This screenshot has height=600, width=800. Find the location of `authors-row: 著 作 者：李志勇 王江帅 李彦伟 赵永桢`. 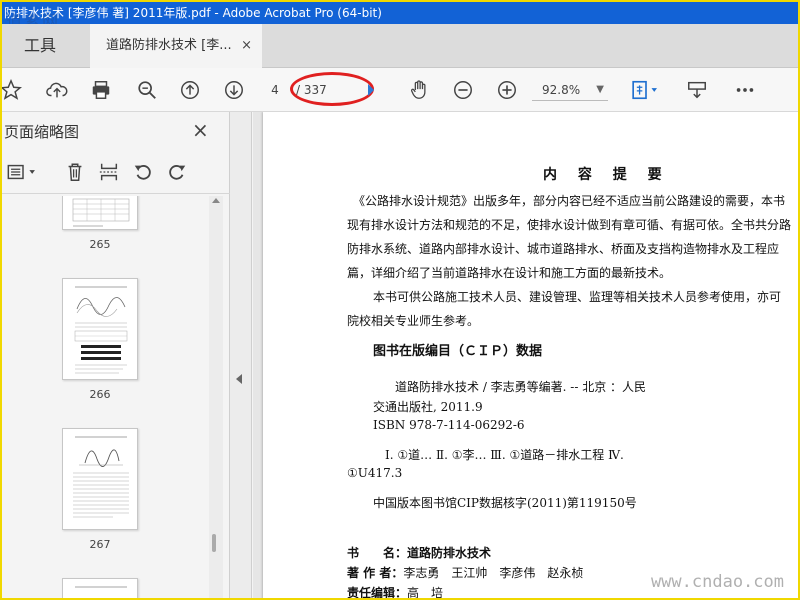

authors-row: 著 作 者：李志勇 王江帅 李彦伟 赵永桢 is located at coordinates (465, 572).